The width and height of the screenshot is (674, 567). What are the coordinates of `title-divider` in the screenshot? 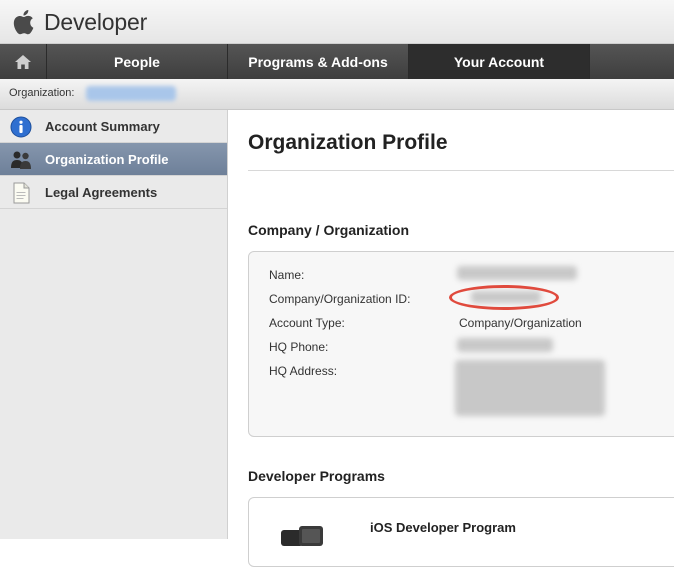 It's located at (461, 170).